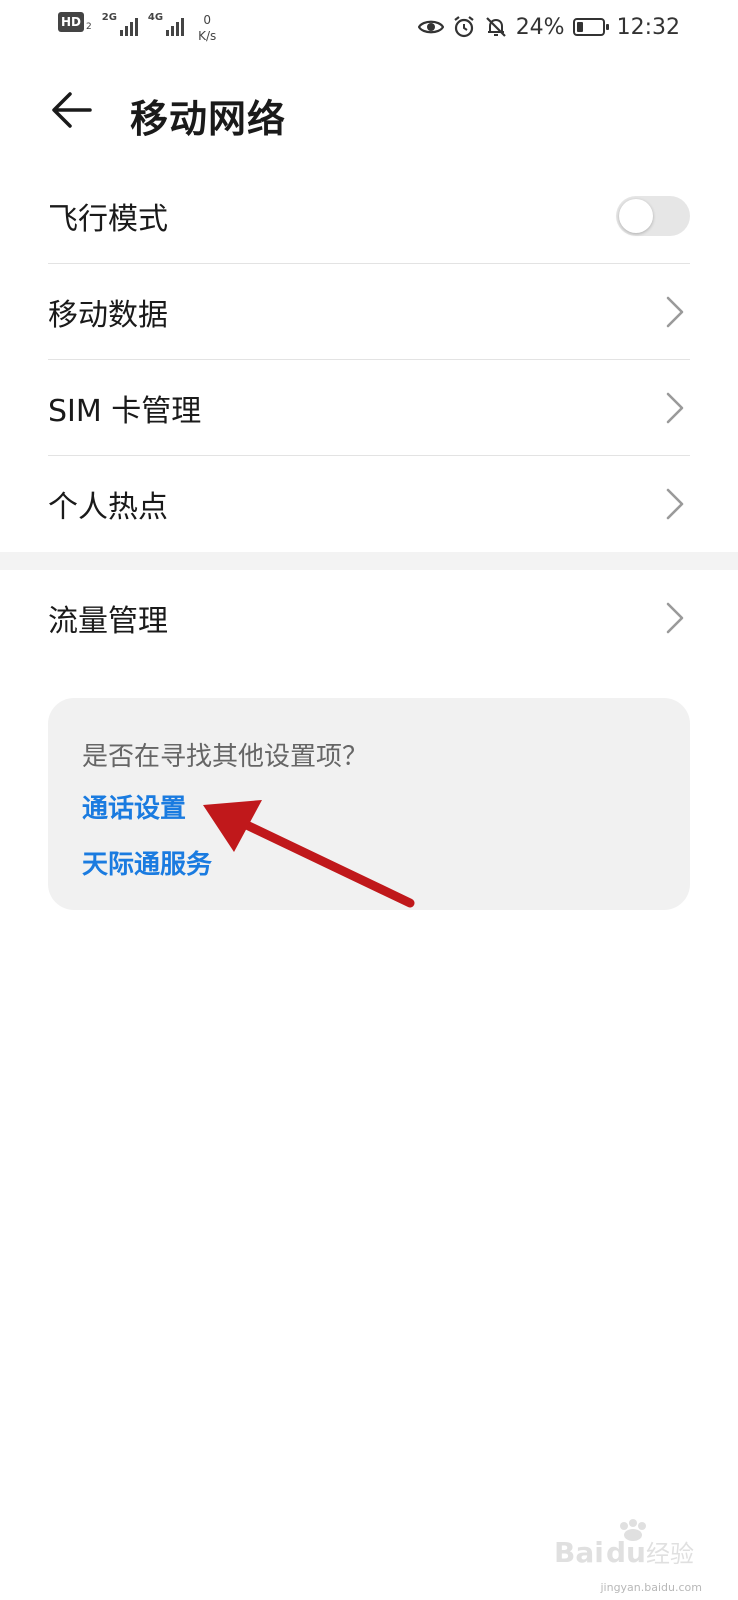 The height and width of the screenshot is (1600, 738). What do you see at coordinates (651, 1587) in the screenshot?
I see `watermark-url: jingyan.baidu.com` at bounding box center [651, 1587].